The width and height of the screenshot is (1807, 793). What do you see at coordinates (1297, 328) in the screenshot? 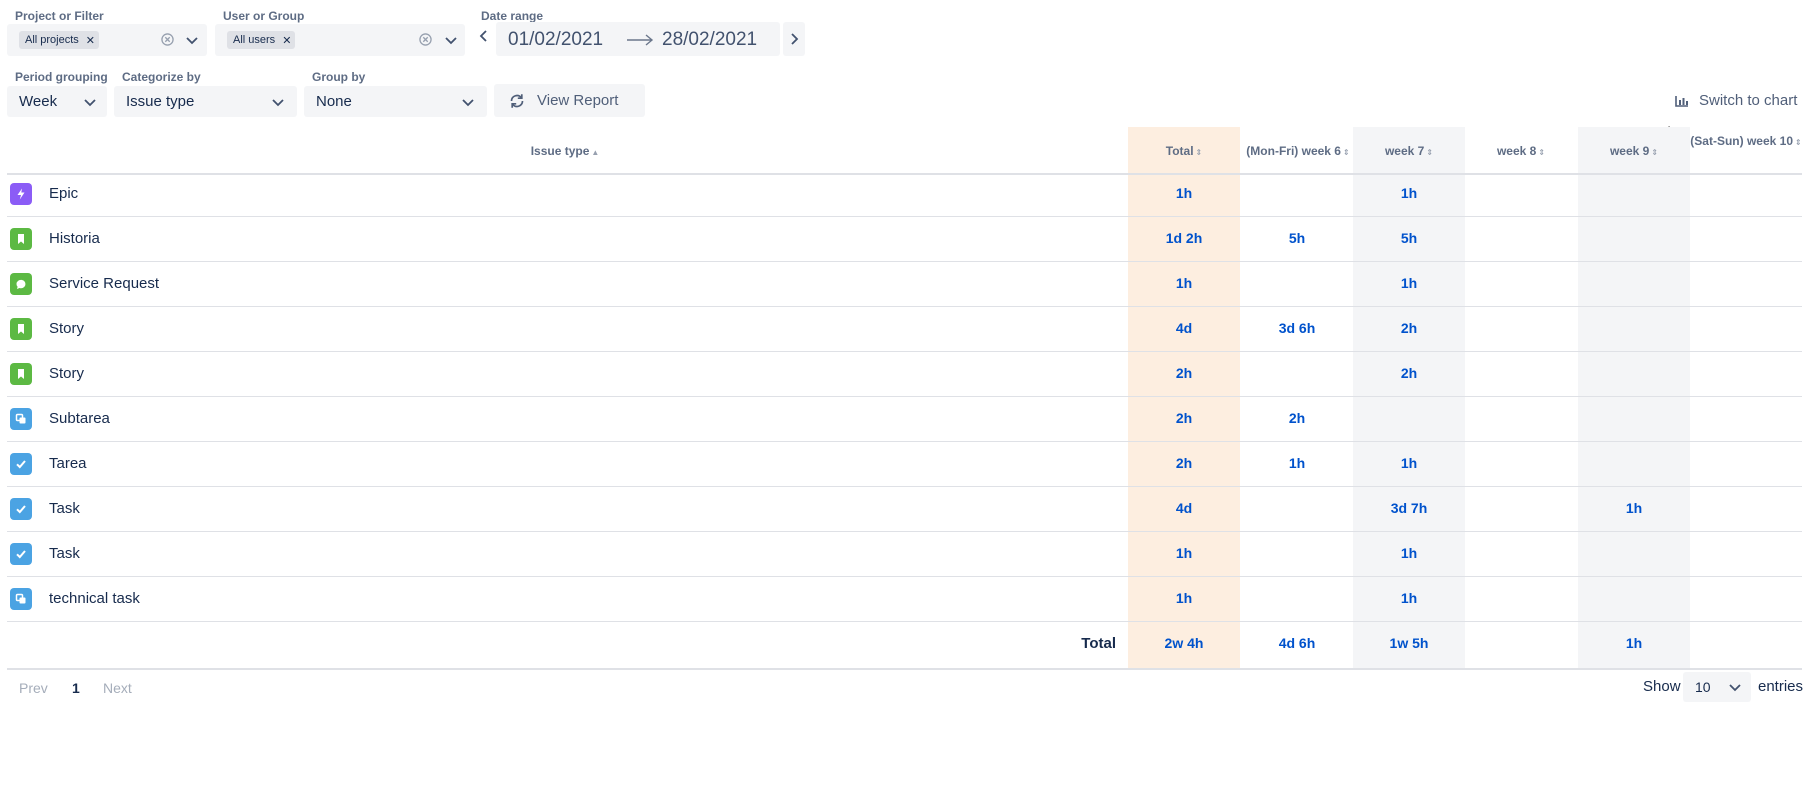
I see `time-value-link: 3d 6h` at bounding box center [1297, 328].